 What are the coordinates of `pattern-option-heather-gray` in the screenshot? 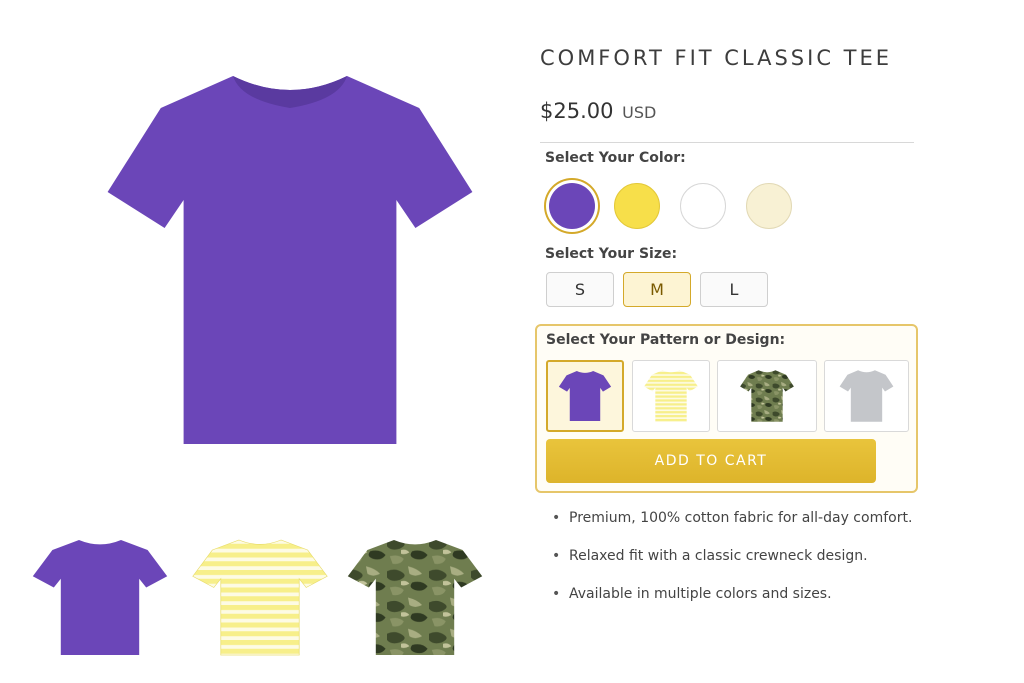 It's located at (866, 396).